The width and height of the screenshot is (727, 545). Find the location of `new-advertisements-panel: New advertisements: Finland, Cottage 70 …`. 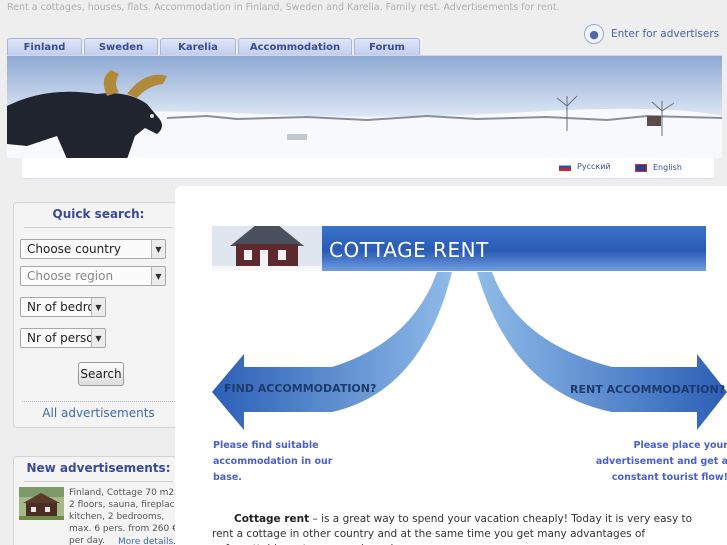

new-advertisements-panel: New advertisements: Finland, Cottage 70 … is located at coordinates (98, 500).